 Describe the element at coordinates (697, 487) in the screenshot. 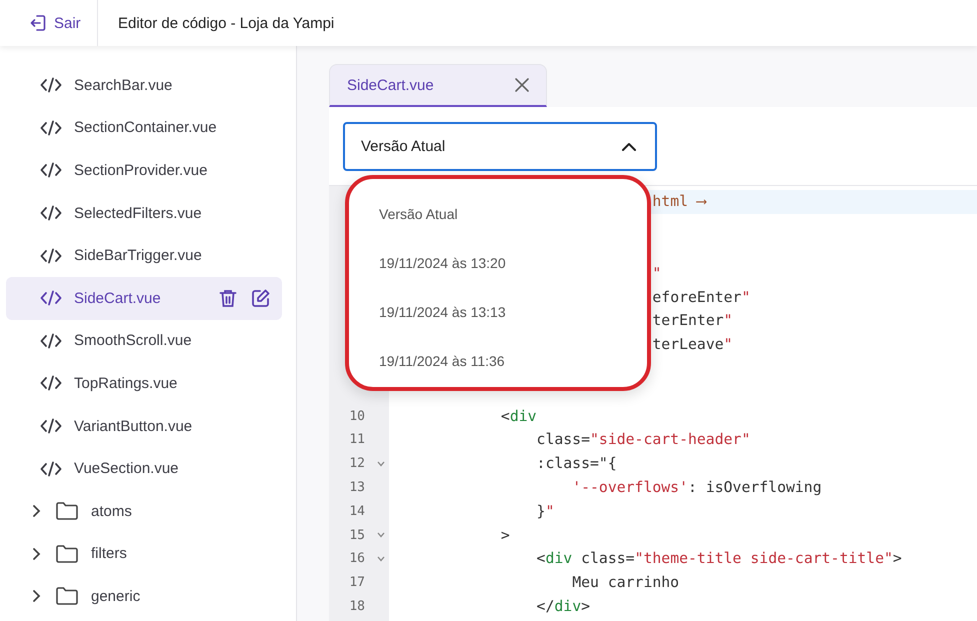

I see `code-line: '--overflows': isOverflowing` at that location.